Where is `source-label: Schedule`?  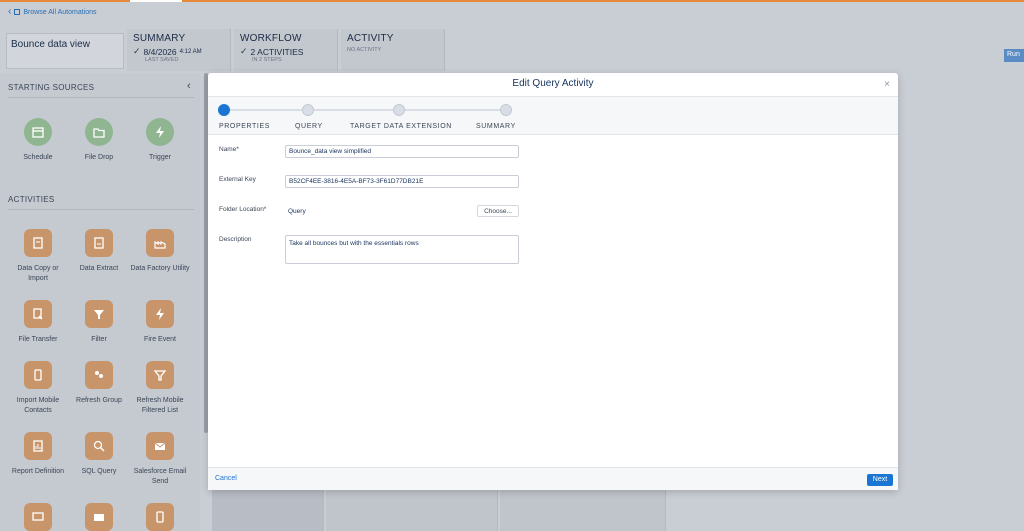 source-label: Schedule is located at coordinates (38, 157).